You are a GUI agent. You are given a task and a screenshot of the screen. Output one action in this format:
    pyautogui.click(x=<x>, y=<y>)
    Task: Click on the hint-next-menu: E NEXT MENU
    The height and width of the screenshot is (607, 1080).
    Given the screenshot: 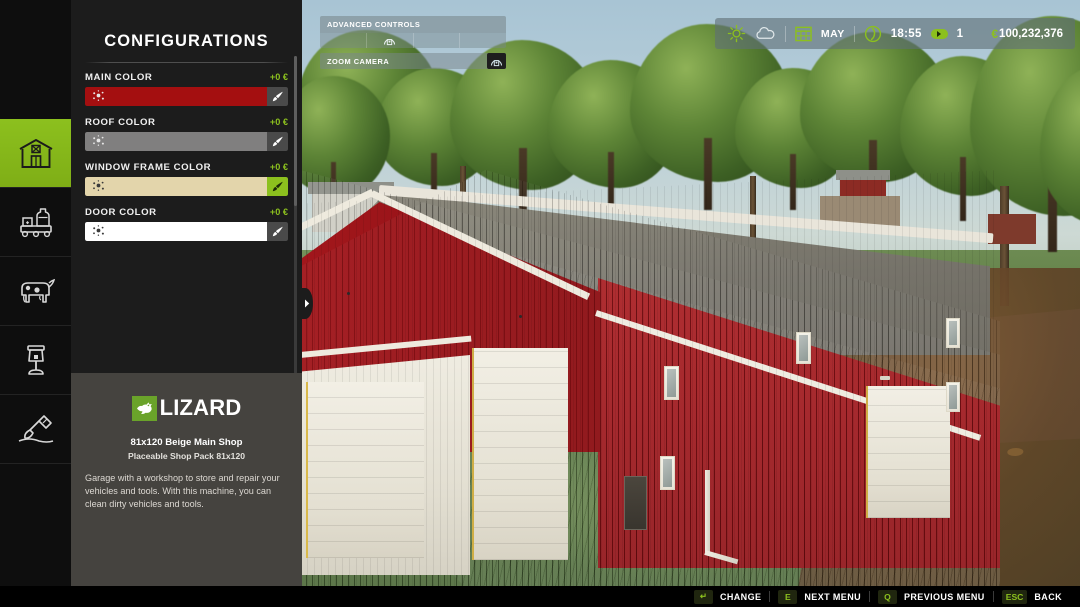 What is the action you would take?
    pyautogui.click(x=819, y=596)
    